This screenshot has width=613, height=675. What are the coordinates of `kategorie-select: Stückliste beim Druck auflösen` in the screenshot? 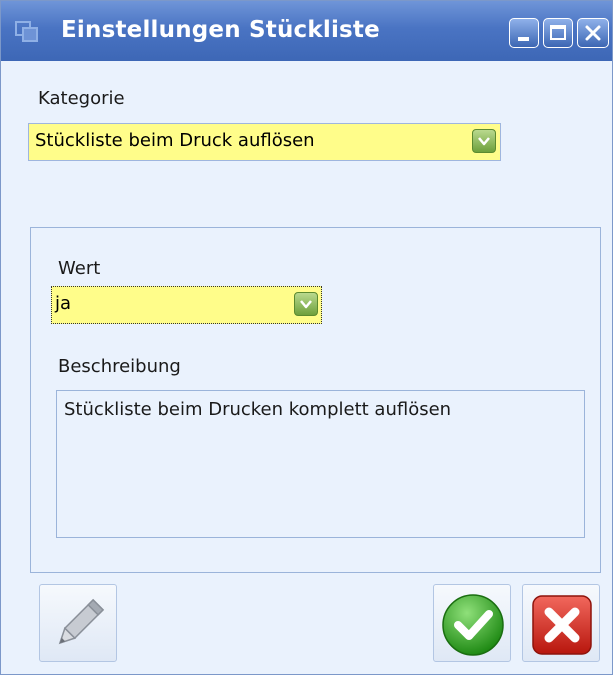 It's located at (264, 142).